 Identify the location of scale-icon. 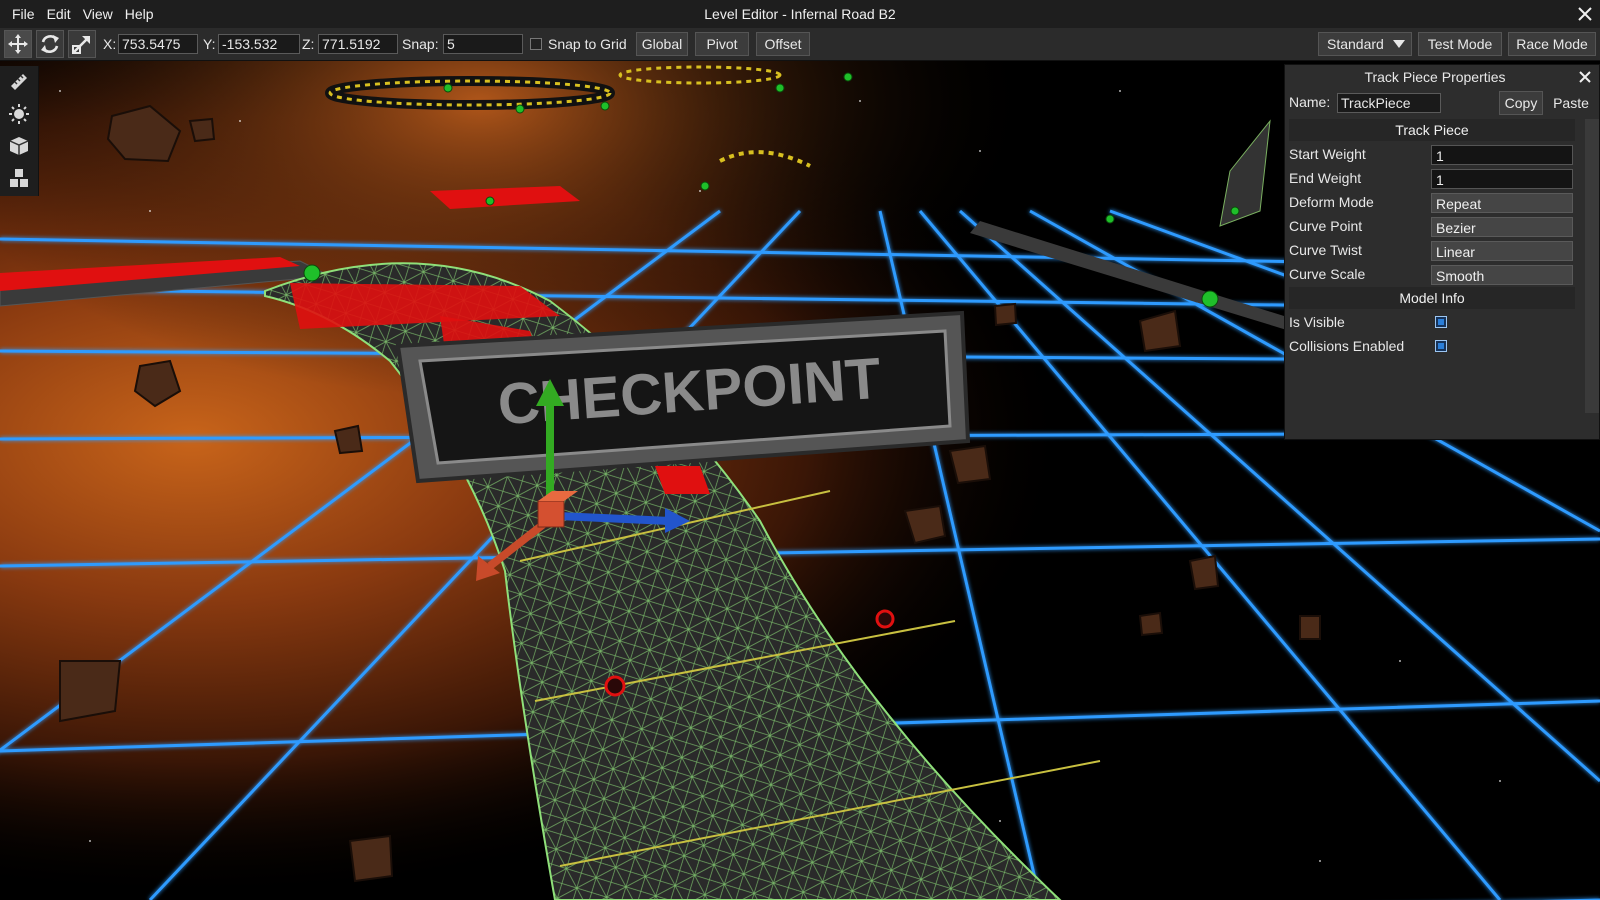
(81, 45).